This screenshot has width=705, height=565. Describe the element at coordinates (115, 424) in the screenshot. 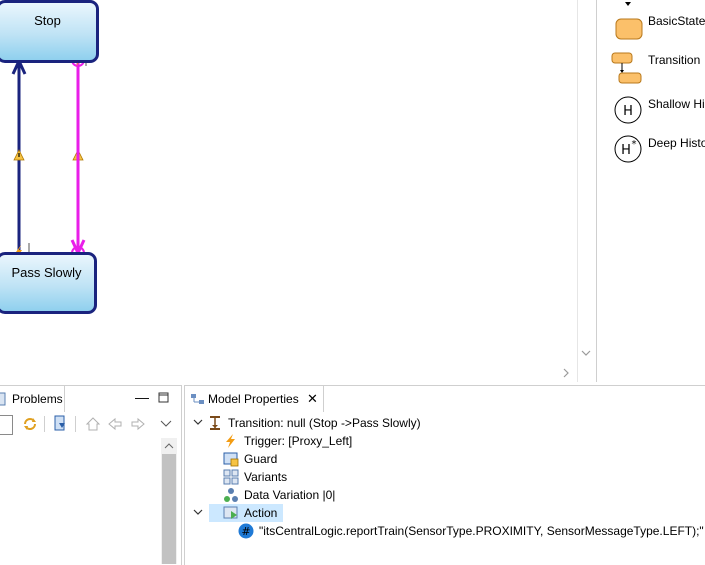

I see `back-icon` at that location.